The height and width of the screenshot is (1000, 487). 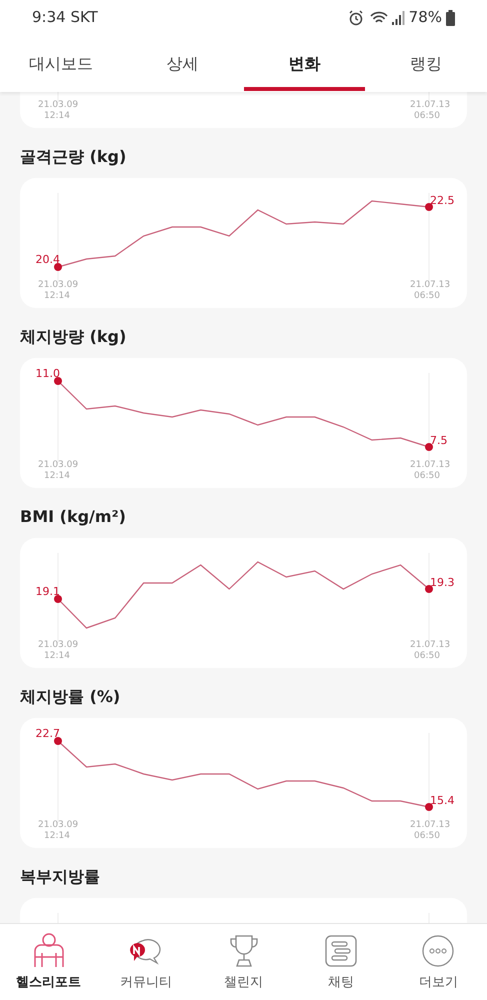 What do you see at coordinates (340, 951) in the screenshot?
I see `chat-list-icon` at bounding box center [340, 951].